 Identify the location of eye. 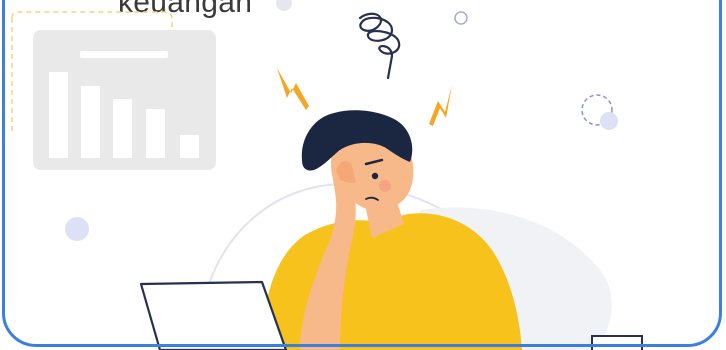
(375, 176).